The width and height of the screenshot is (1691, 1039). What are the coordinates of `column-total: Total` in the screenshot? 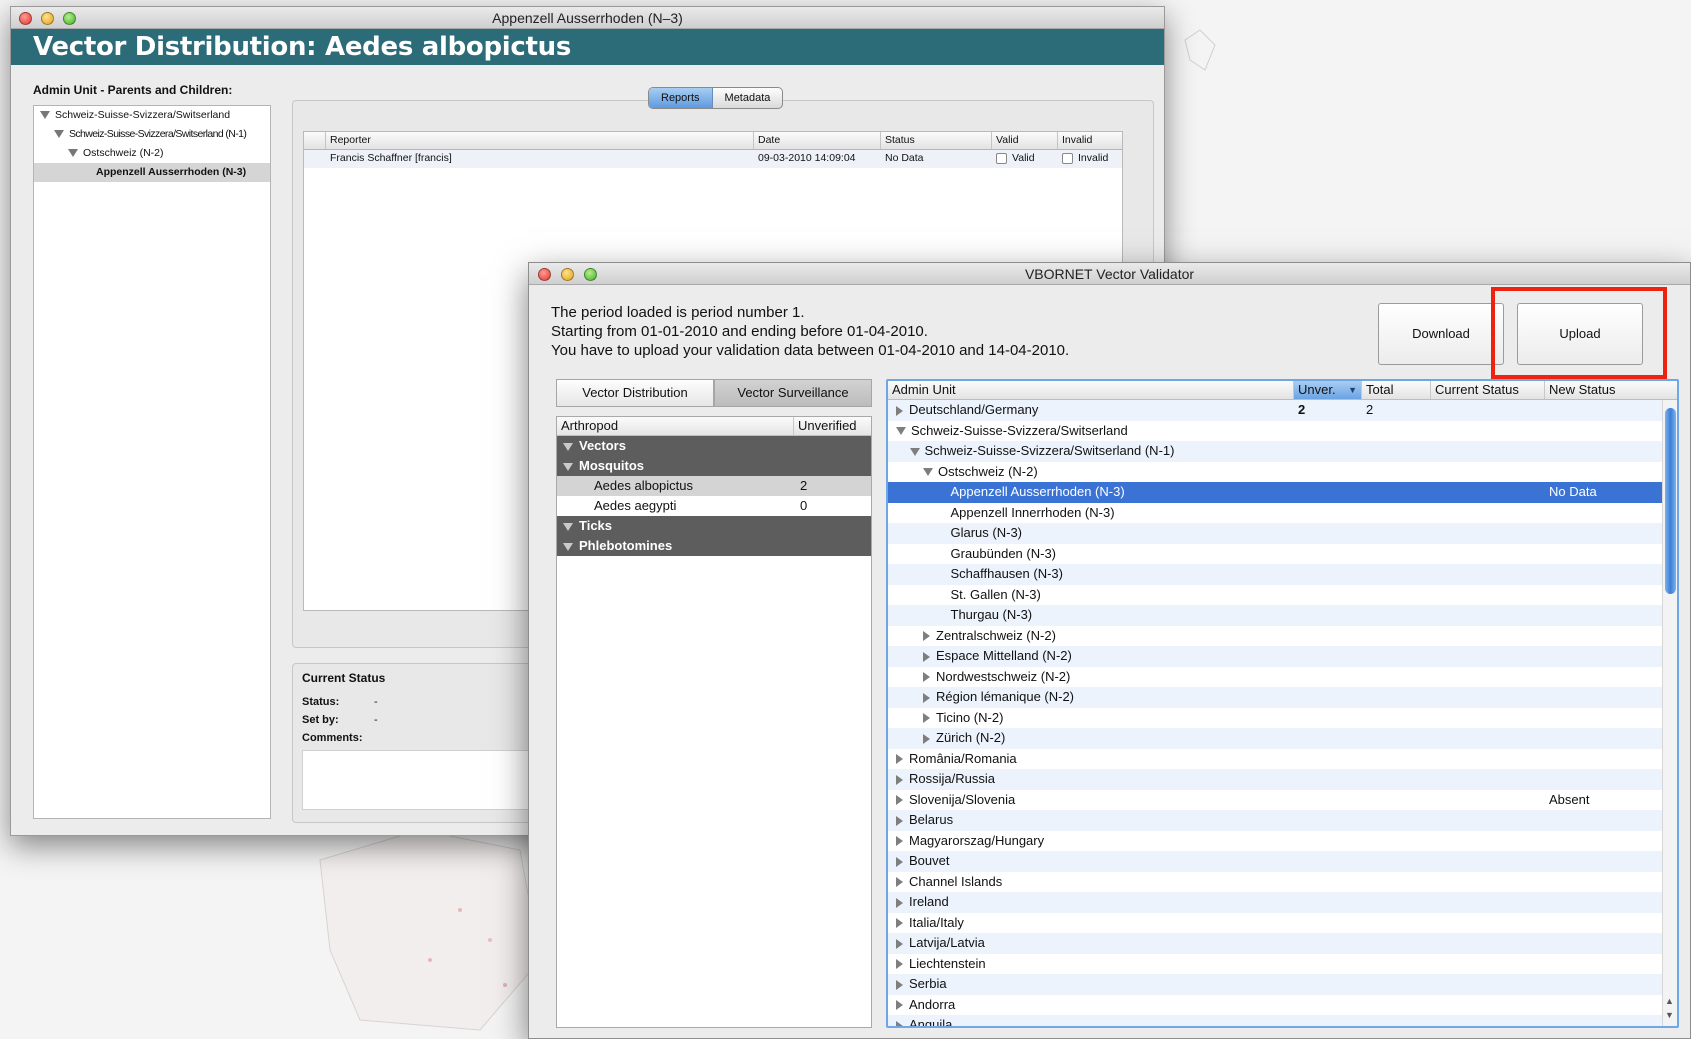 It's located at (1396, 390).